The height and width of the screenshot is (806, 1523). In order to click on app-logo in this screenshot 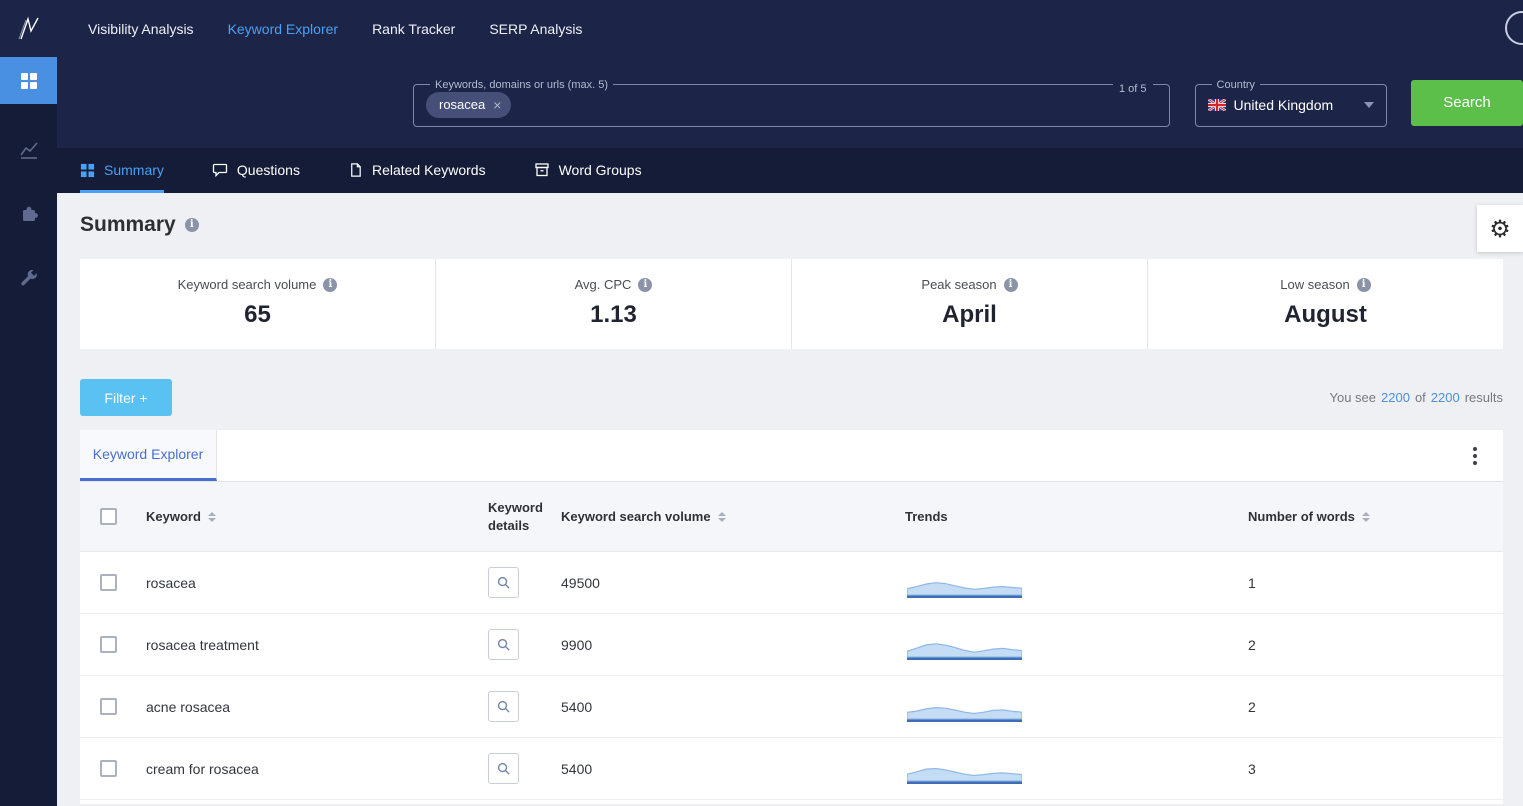, I will do `click(28, 29)`.